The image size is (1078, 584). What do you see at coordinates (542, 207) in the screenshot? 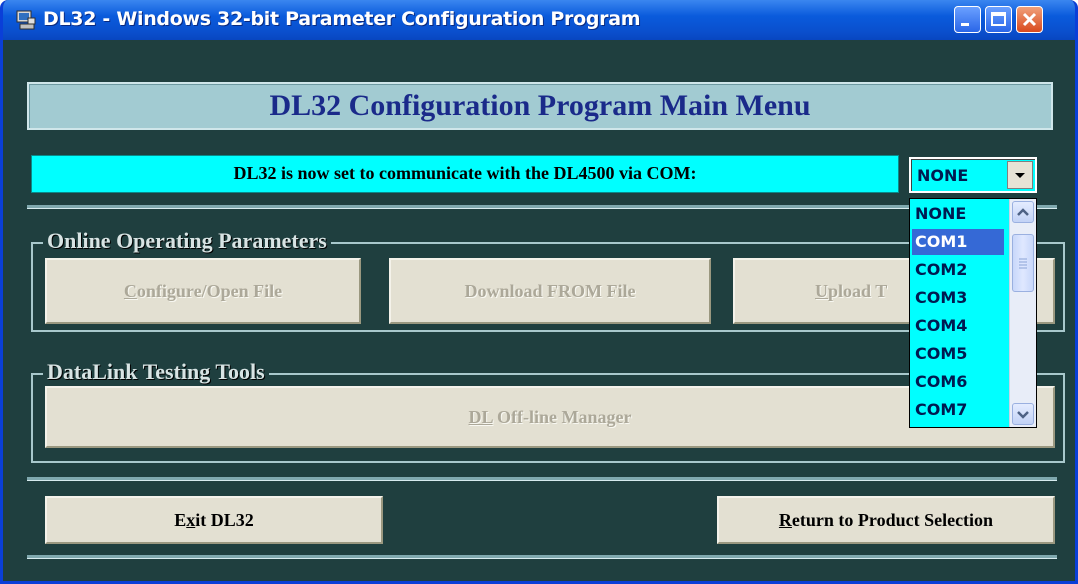
I see `divider-top` at bounding box center [542, 207].